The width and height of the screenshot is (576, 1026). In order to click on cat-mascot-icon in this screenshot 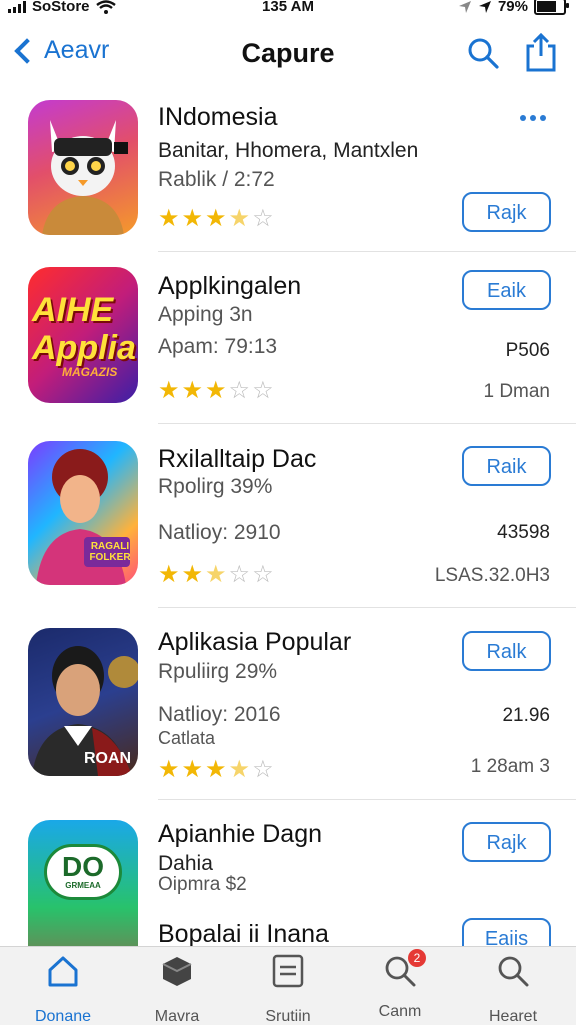, I will do `click(85, 177)`.